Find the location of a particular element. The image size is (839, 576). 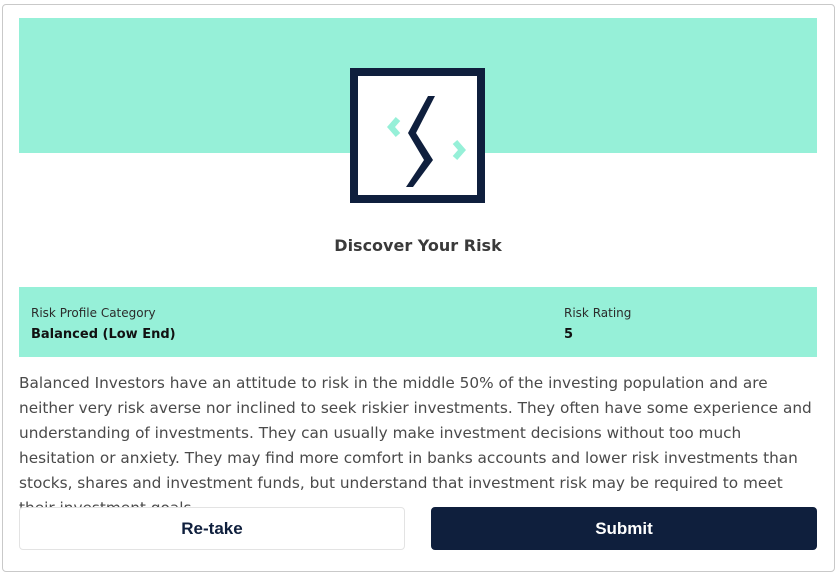

retake-button: Re-take is located at coordinates (212, 528).